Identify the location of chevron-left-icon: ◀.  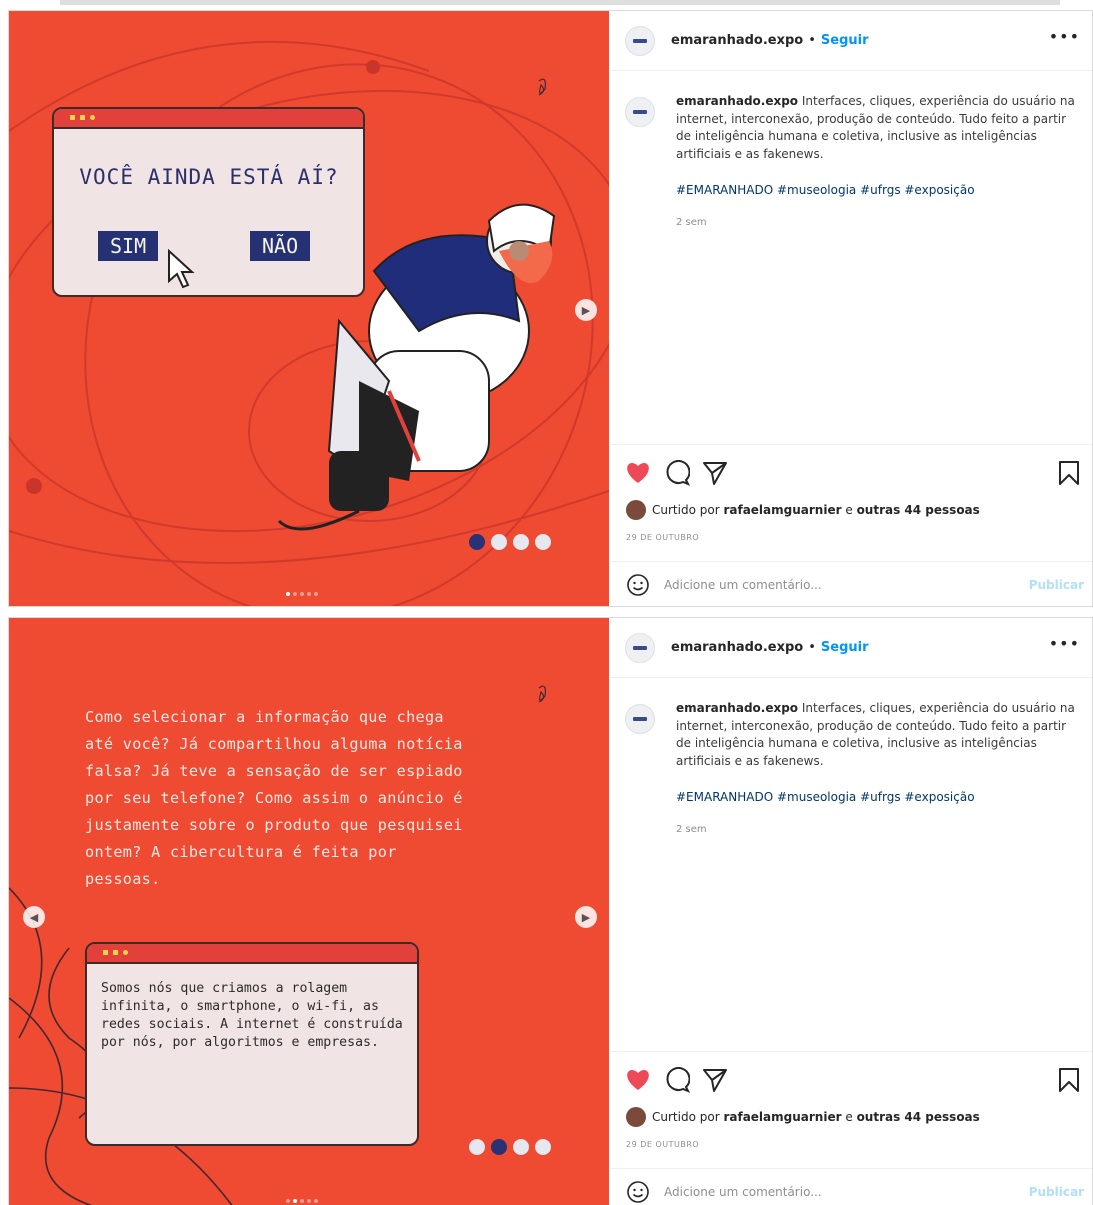
(34, 917).